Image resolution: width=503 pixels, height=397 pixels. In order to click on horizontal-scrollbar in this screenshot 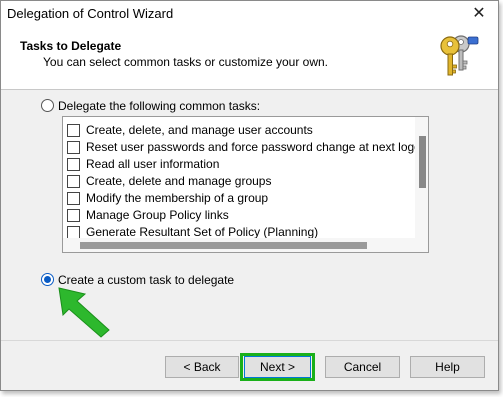, I will do `click(245, 245)`.